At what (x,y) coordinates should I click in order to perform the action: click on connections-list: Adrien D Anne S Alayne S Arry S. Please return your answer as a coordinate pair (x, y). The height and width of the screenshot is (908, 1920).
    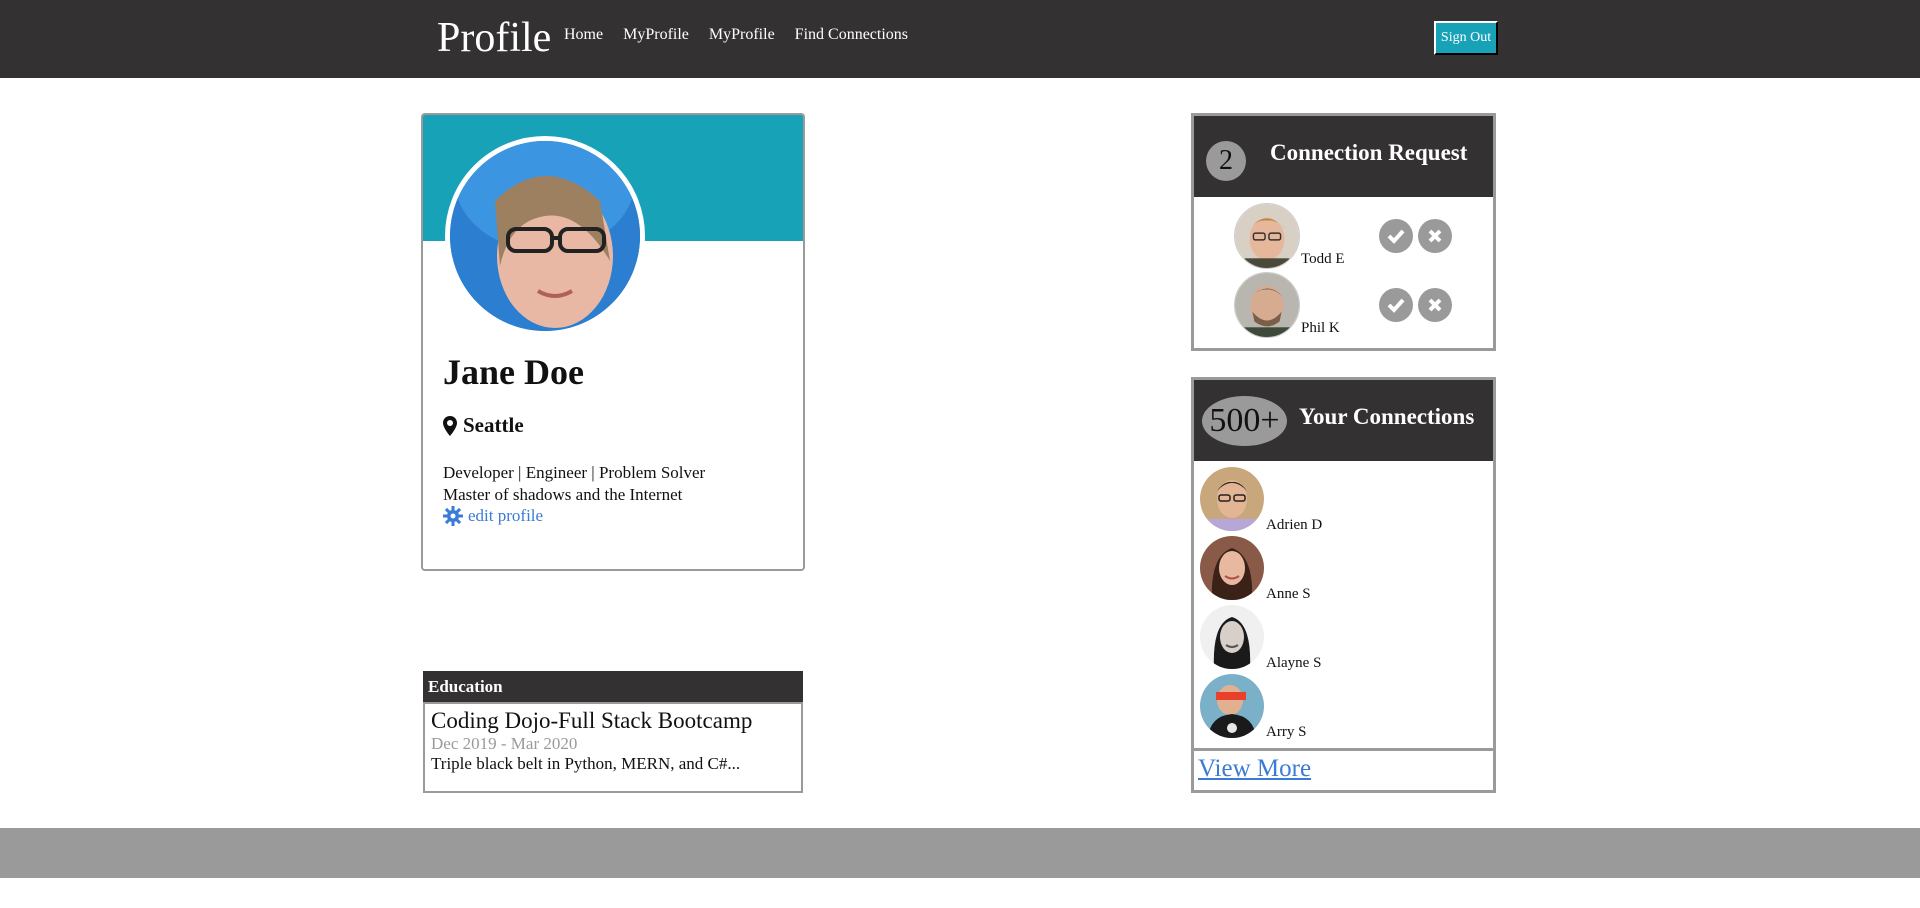
    Looking at the image, I should click on (1343, 606).